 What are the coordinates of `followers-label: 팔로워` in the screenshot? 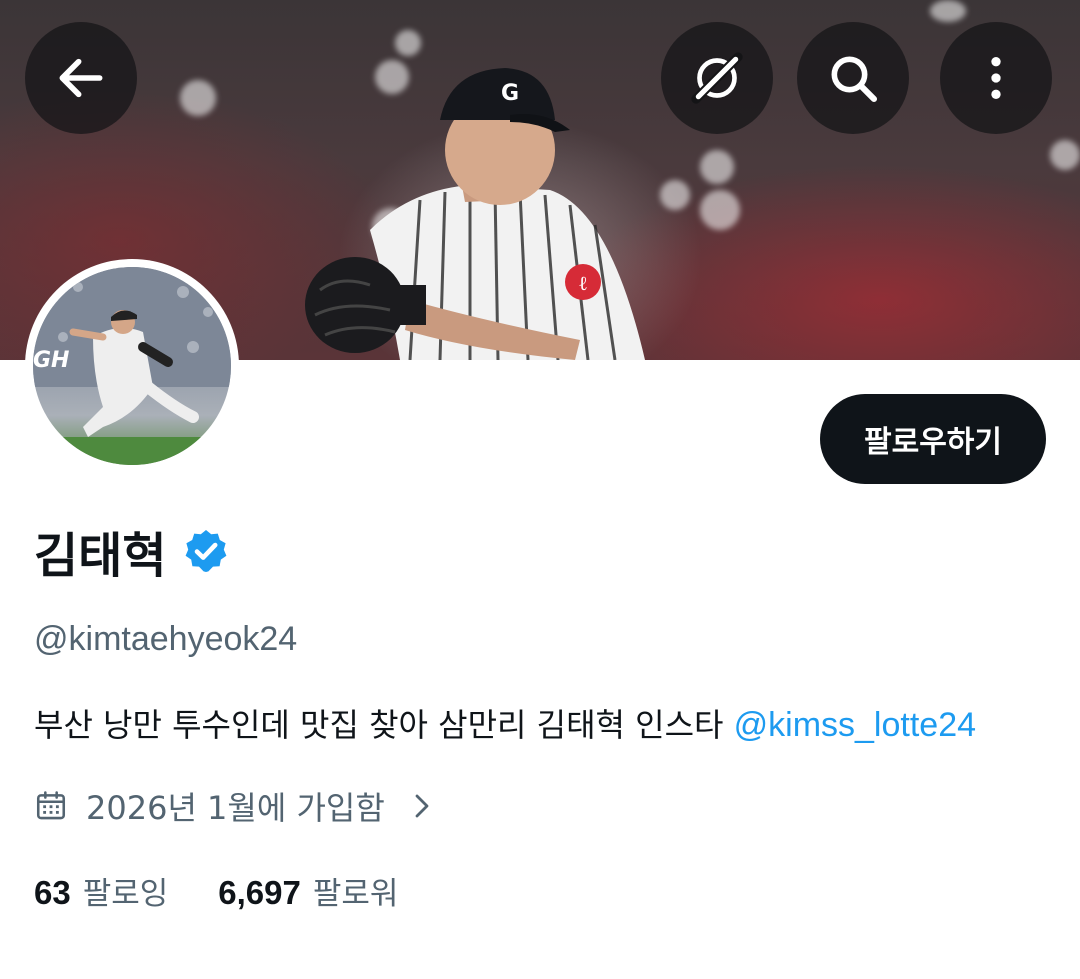 It's located at (355, 893).